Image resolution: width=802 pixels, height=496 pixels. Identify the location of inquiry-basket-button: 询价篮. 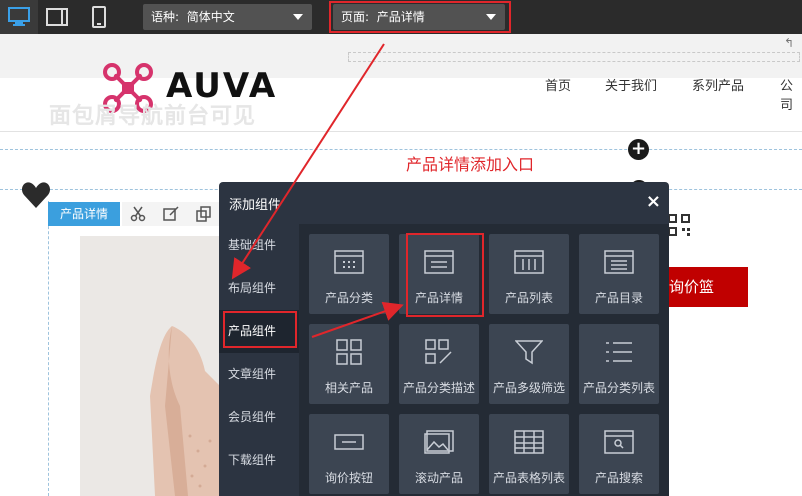
(704, 287).